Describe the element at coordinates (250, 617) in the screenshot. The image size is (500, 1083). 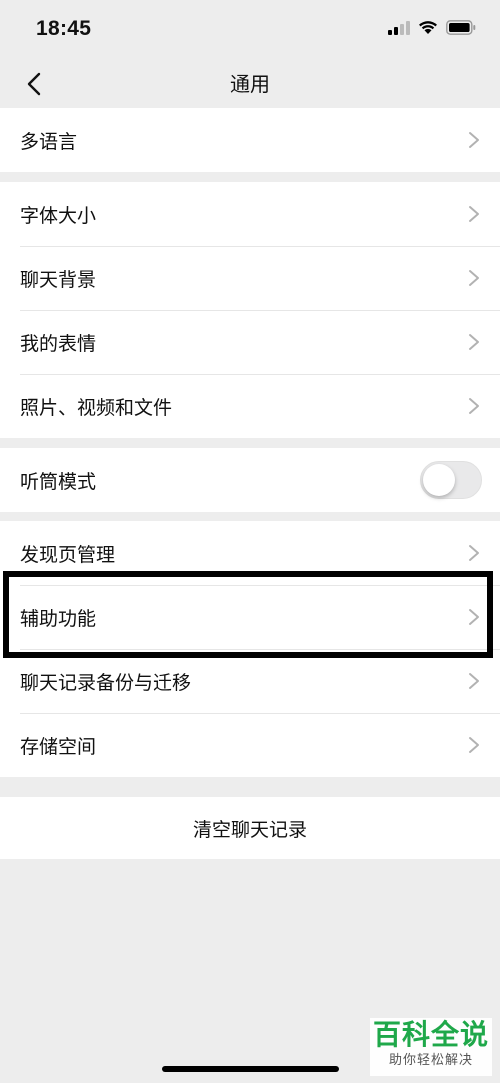
I see `row-accessibility: 辅助功能` at that location.